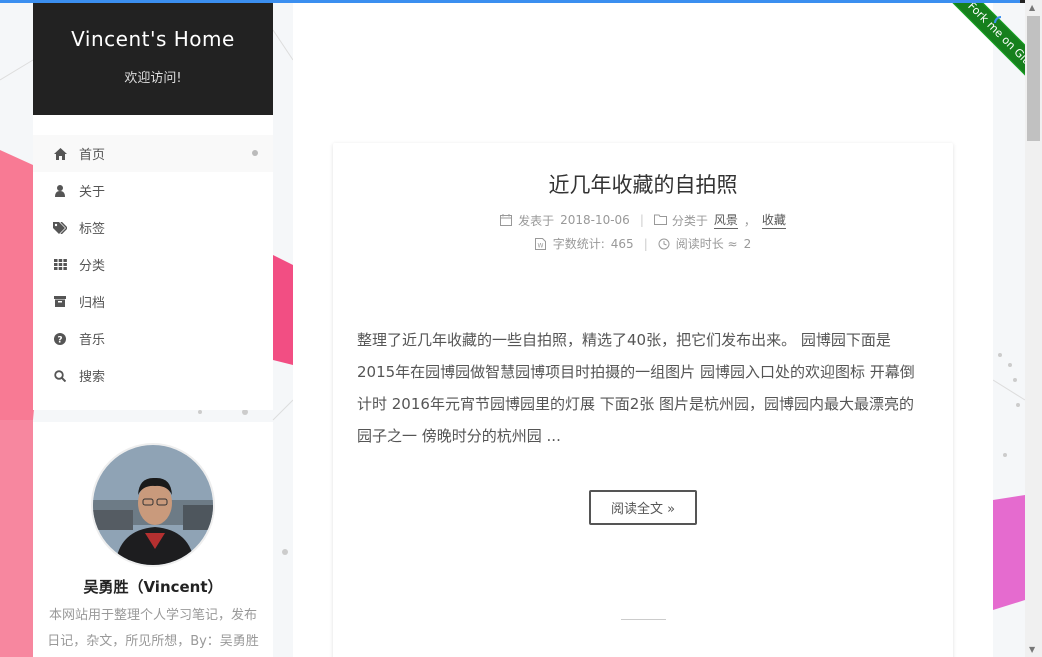  What do you see at coordinates (773, 220) in the screenshot?
I see `category-link-collection: 收藏` at bounding box center [773, 220].